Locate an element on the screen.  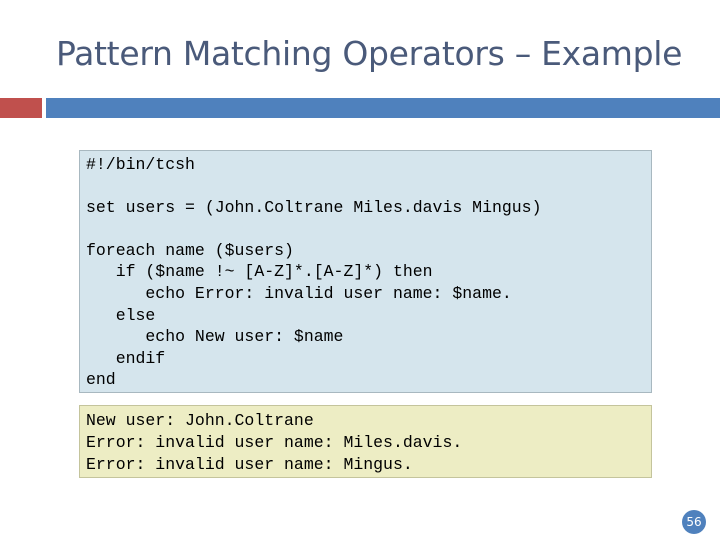
code-line: echo New user: $name is located at coordinates (215, 336).